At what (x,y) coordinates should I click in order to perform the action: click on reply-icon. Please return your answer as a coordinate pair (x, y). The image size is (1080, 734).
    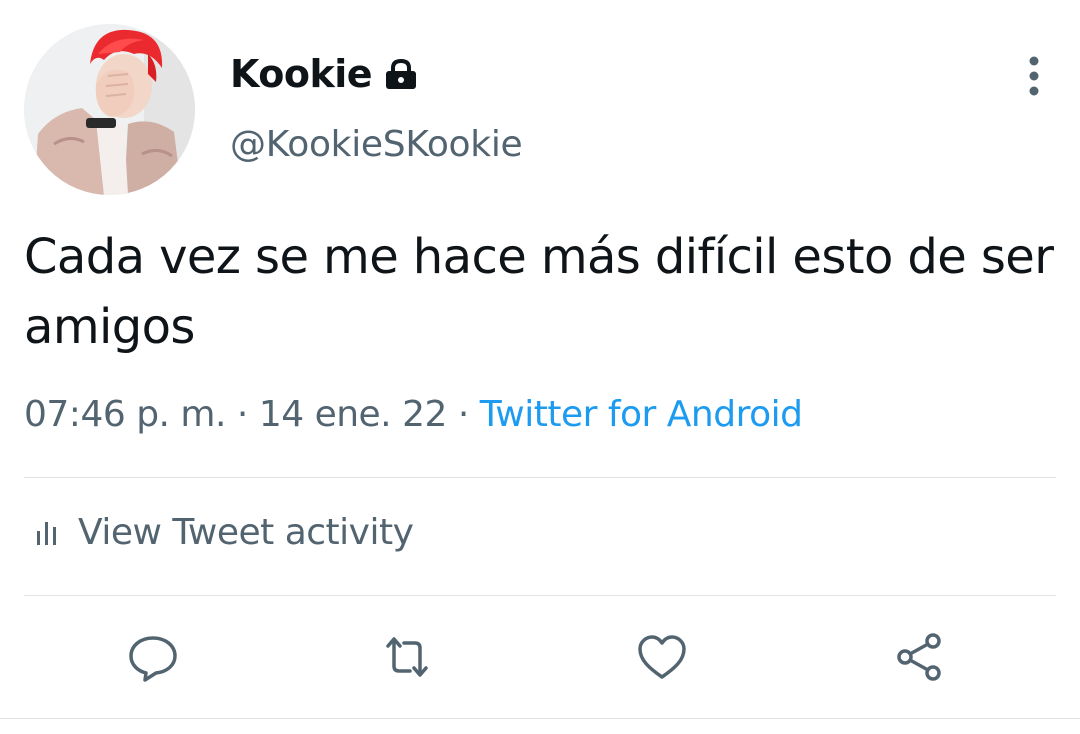
    Looking at the image, I should click on (153, 659).